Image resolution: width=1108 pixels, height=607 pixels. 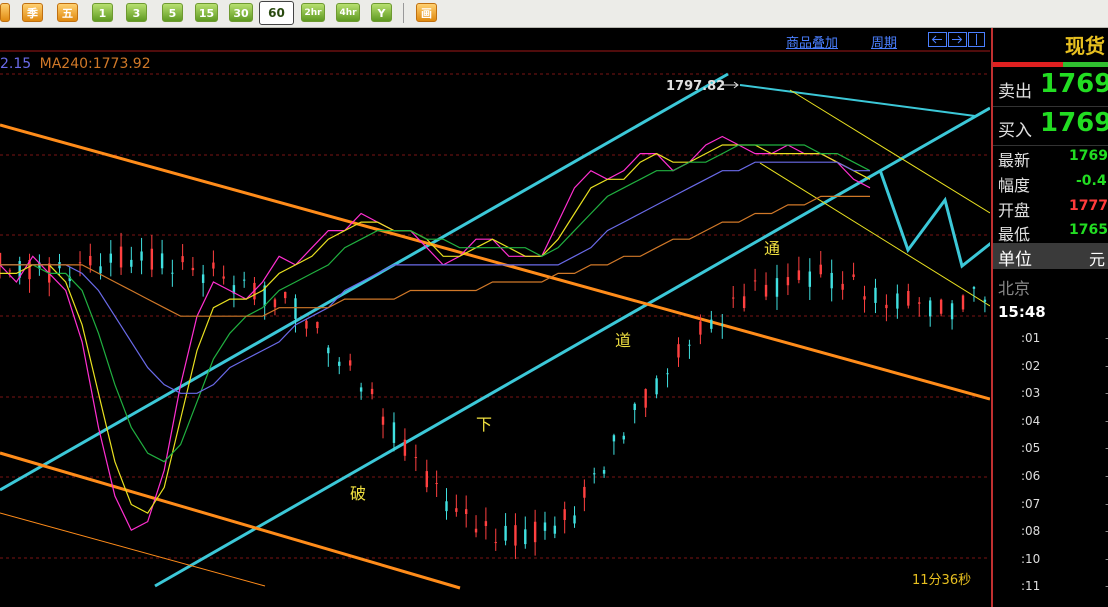 I want to click on sell-strength-bar, so click(x=1028, y=64).